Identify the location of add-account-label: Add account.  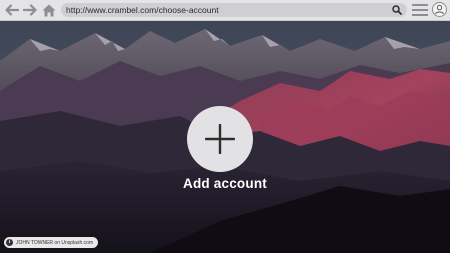
(225, 183).